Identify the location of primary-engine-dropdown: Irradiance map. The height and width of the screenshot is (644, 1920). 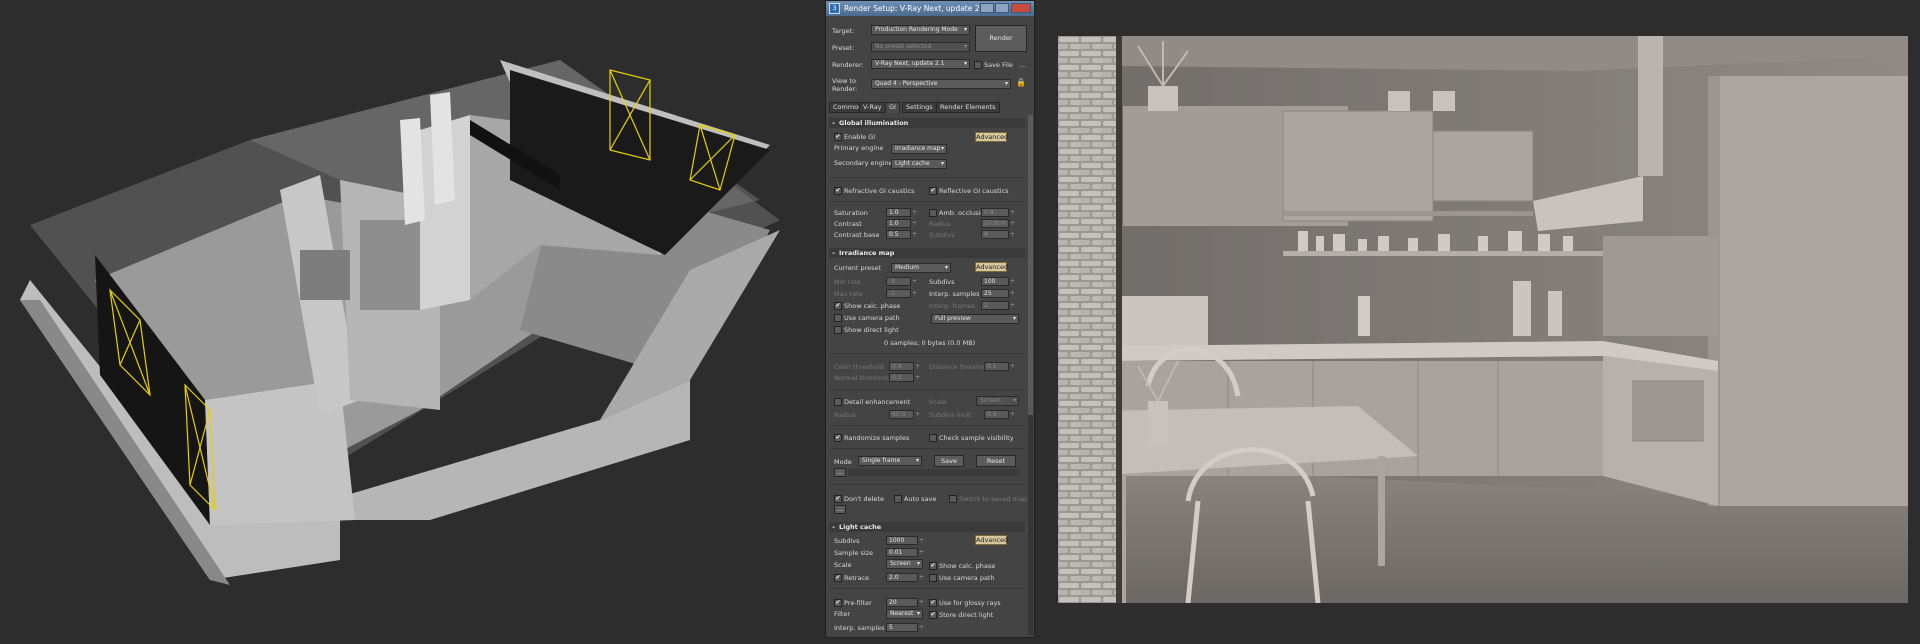
(919, 149).